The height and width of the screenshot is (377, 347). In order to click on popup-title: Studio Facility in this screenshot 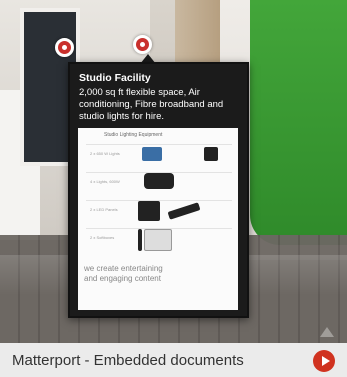, I will do `click(115, 78)`.